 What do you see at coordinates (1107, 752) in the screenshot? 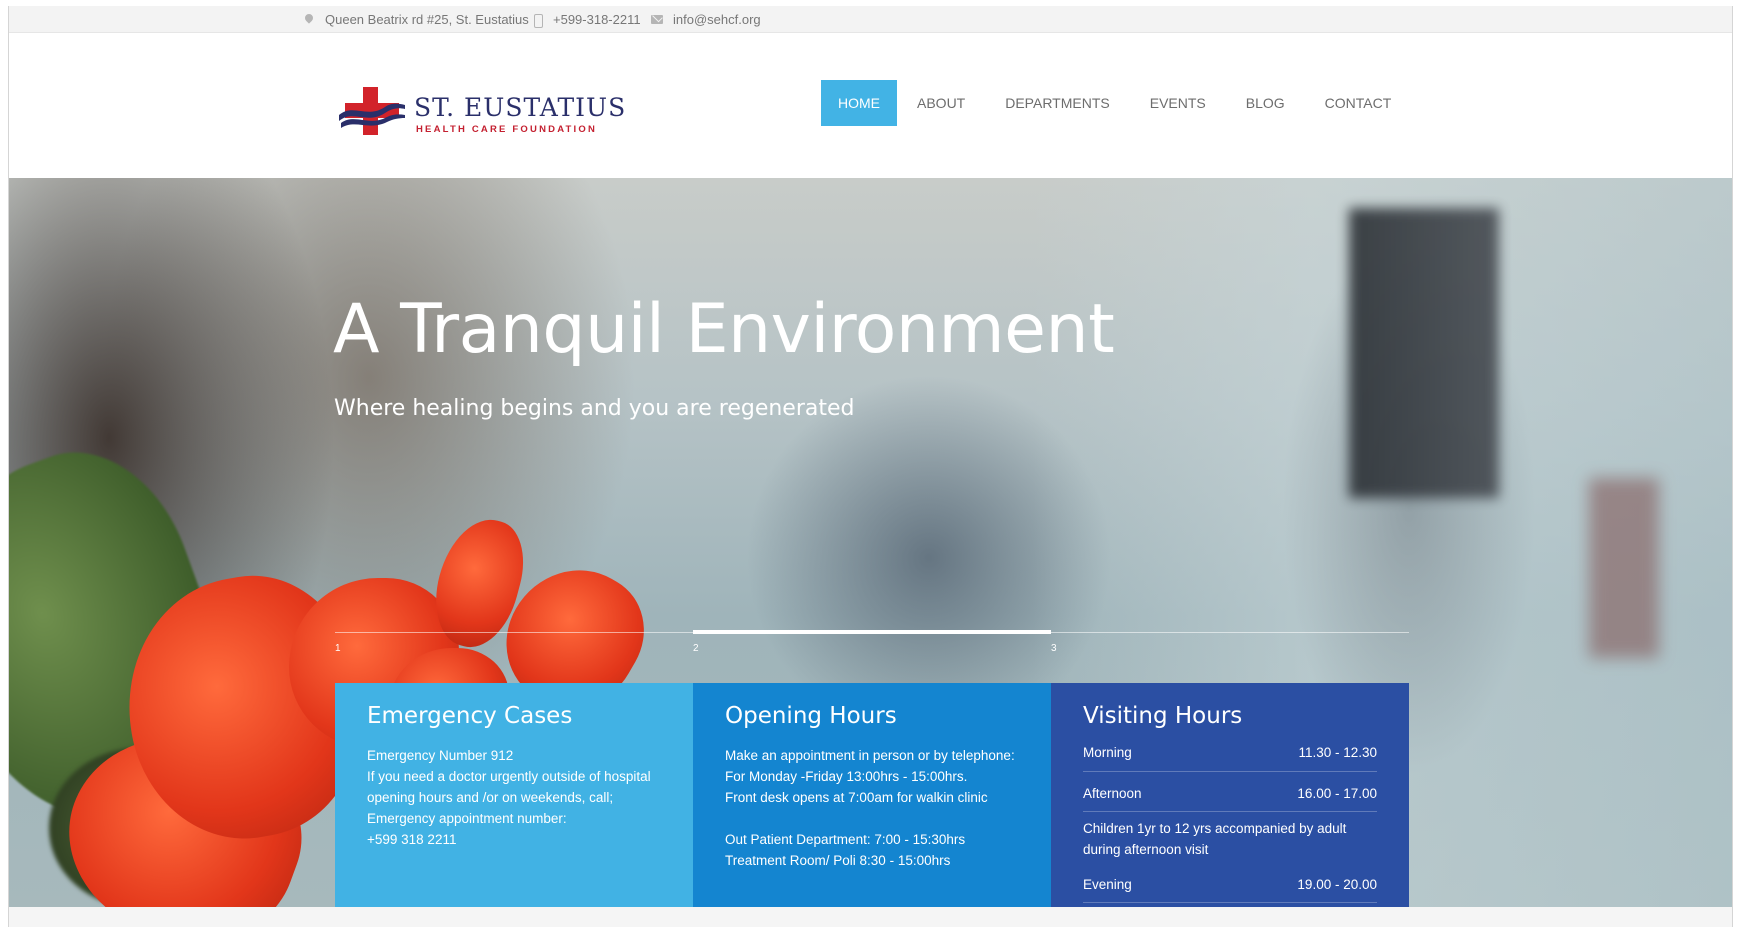
I see `visiting-label: Morning` at bounding box center [1107, 752].